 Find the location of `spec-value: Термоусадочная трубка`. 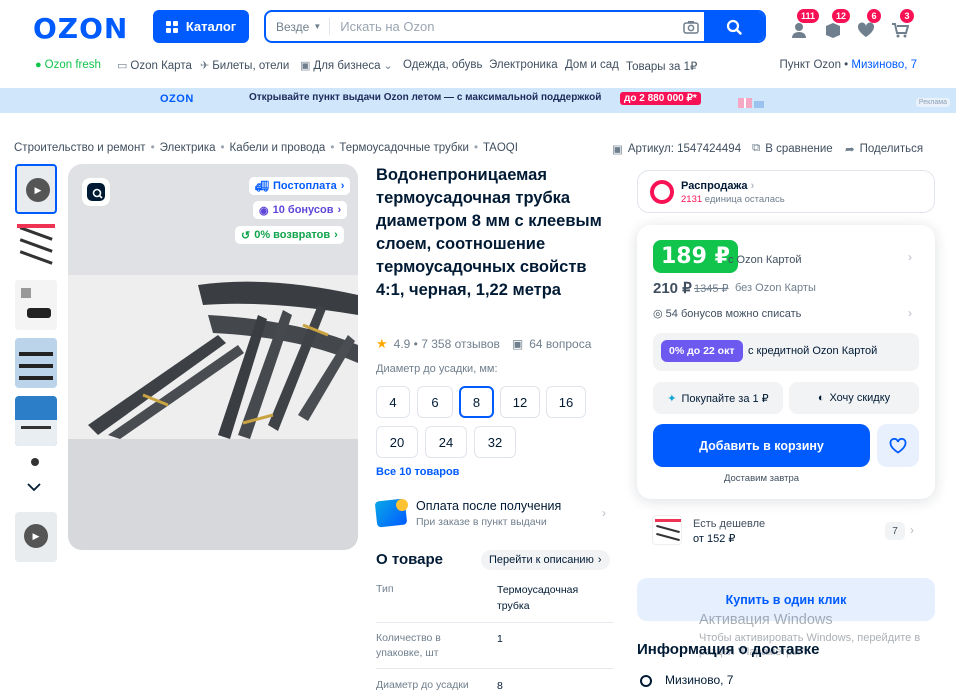

spec-value: Термоусадочная трубка is located at coordinates (538, 598).